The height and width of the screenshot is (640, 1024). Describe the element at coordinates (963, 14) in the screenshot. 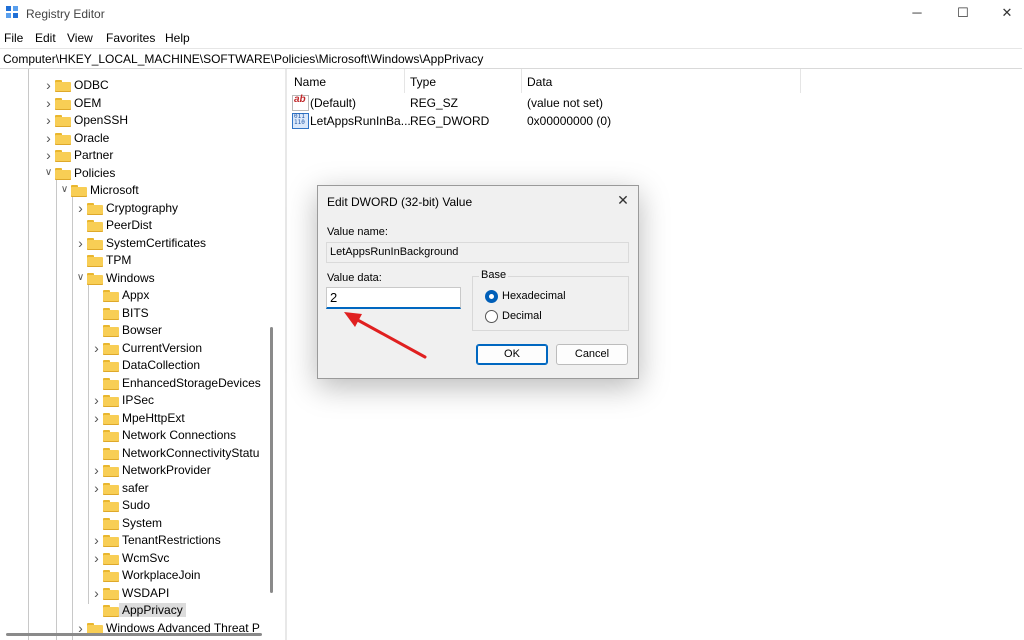

I see `maximize-button: ☐` at that location.